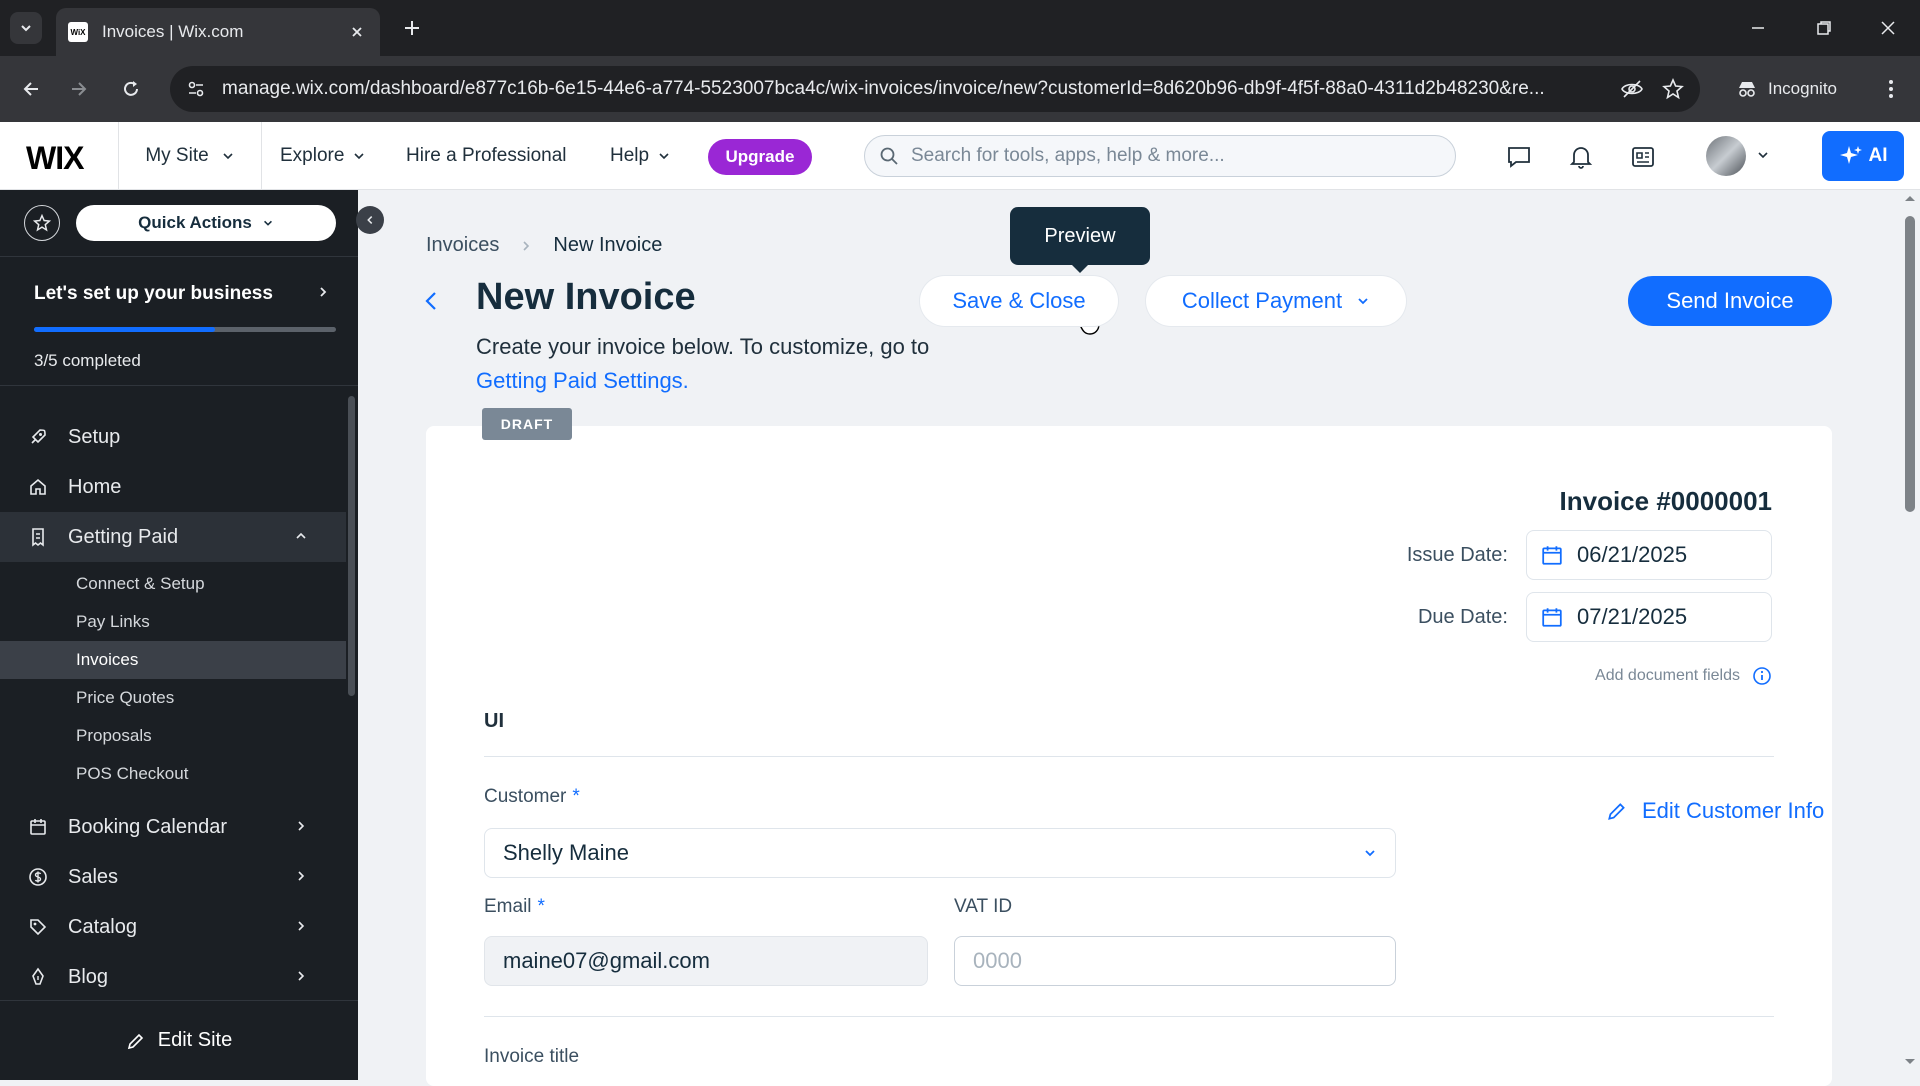 This screenshot has width=1920, height=1086. I want to click on tab-title: Invoices | Wix.com, so click(173, 31).